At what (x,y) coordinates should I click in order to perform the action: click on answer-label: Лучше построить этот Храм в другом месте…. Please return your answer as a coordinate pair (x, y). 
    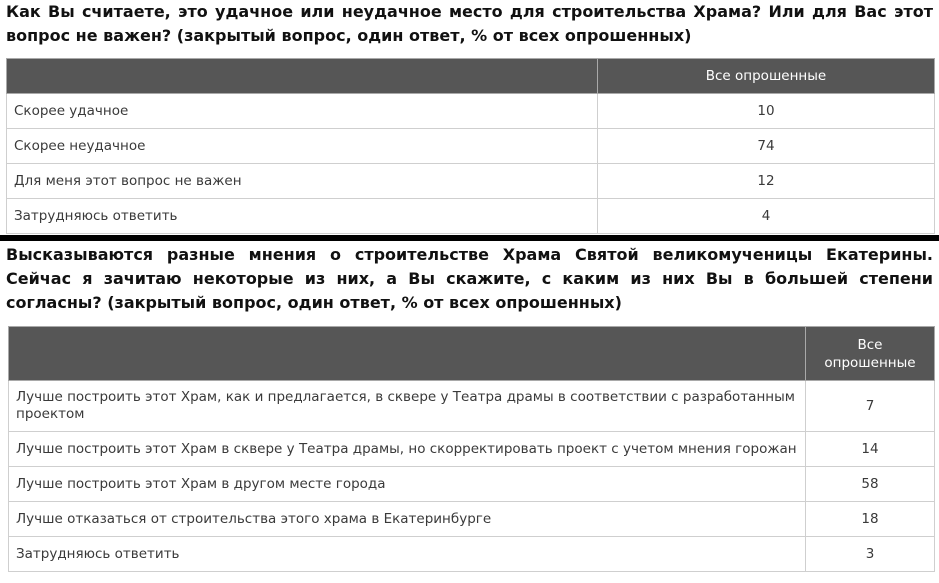
    Looking at the image, I should click on (407, 484).